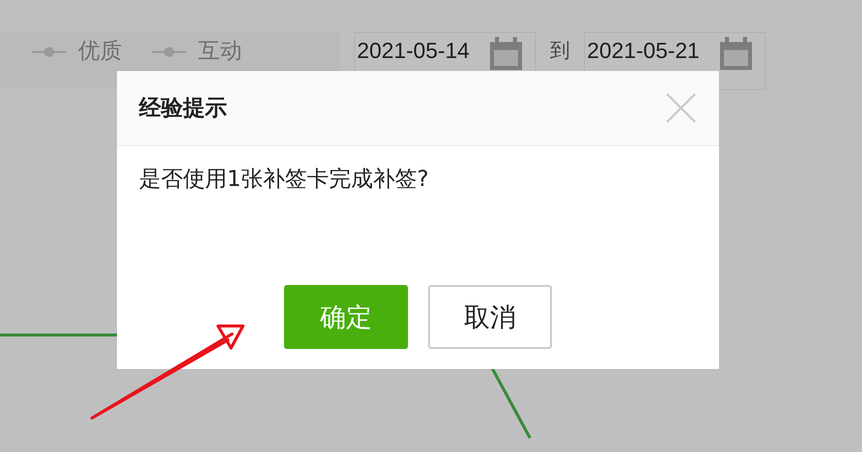 This screenshot has width=862, height=452. I want to click on date-separator: 到, so click(560, 50).